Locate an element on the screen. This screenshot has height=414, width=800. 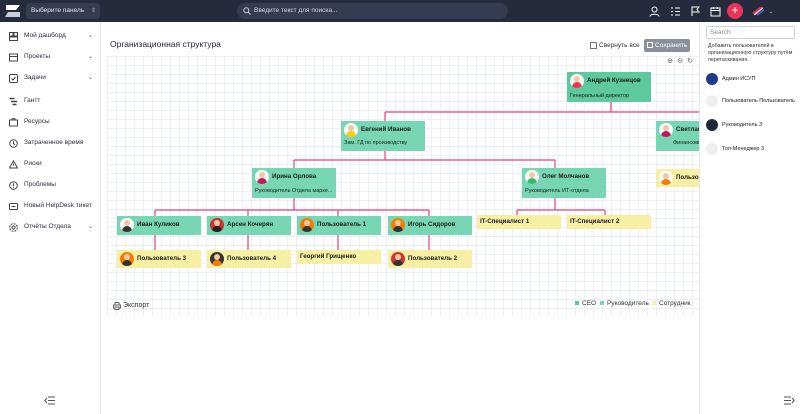
org-node-grishchenko: Георгий Грищенко is located at coordinates (339, 257).